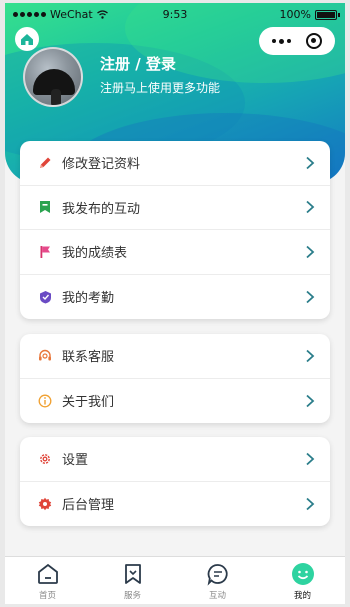 The height and width of the screenshot is (607, 350). Describe the element at coordinates (282, 41) in the screenshot. I see `more-icon` at that location.